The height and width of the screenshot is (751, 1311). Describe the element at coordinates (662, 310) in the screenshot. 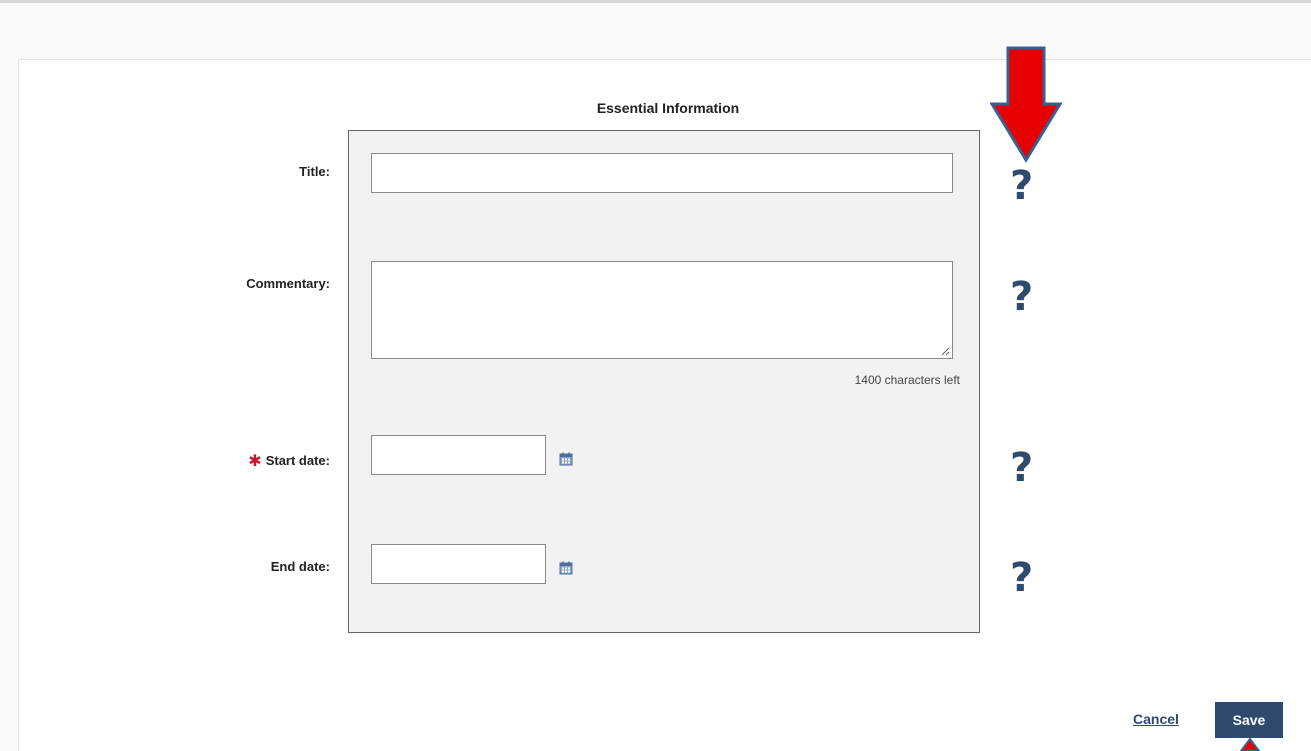

I see `commentary-textarea` at that location.